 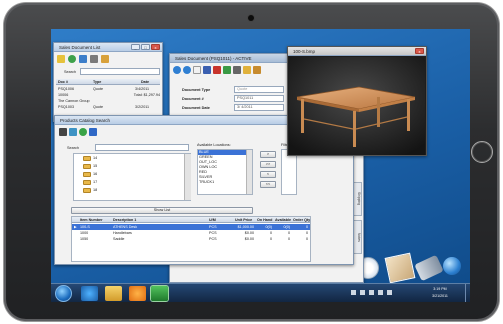 I want to click on location-item: SILVER, so click(x=205, y=177).